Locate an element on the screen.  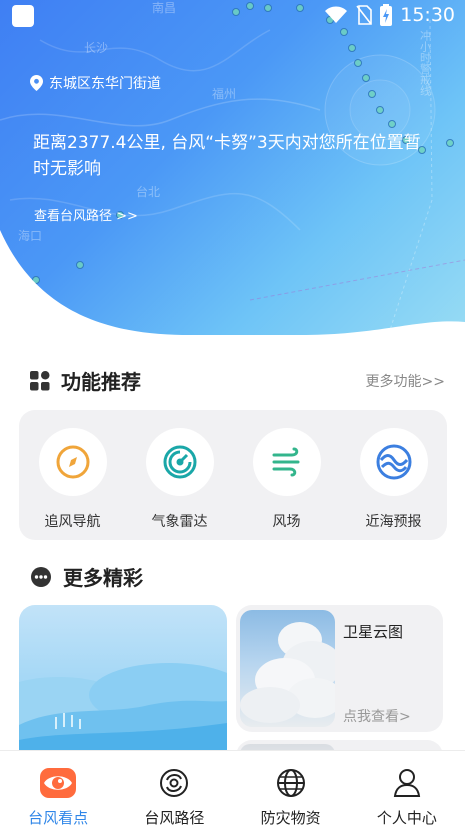
func-weather-radar: 气象雷达 is located at coordinates (180, 479).